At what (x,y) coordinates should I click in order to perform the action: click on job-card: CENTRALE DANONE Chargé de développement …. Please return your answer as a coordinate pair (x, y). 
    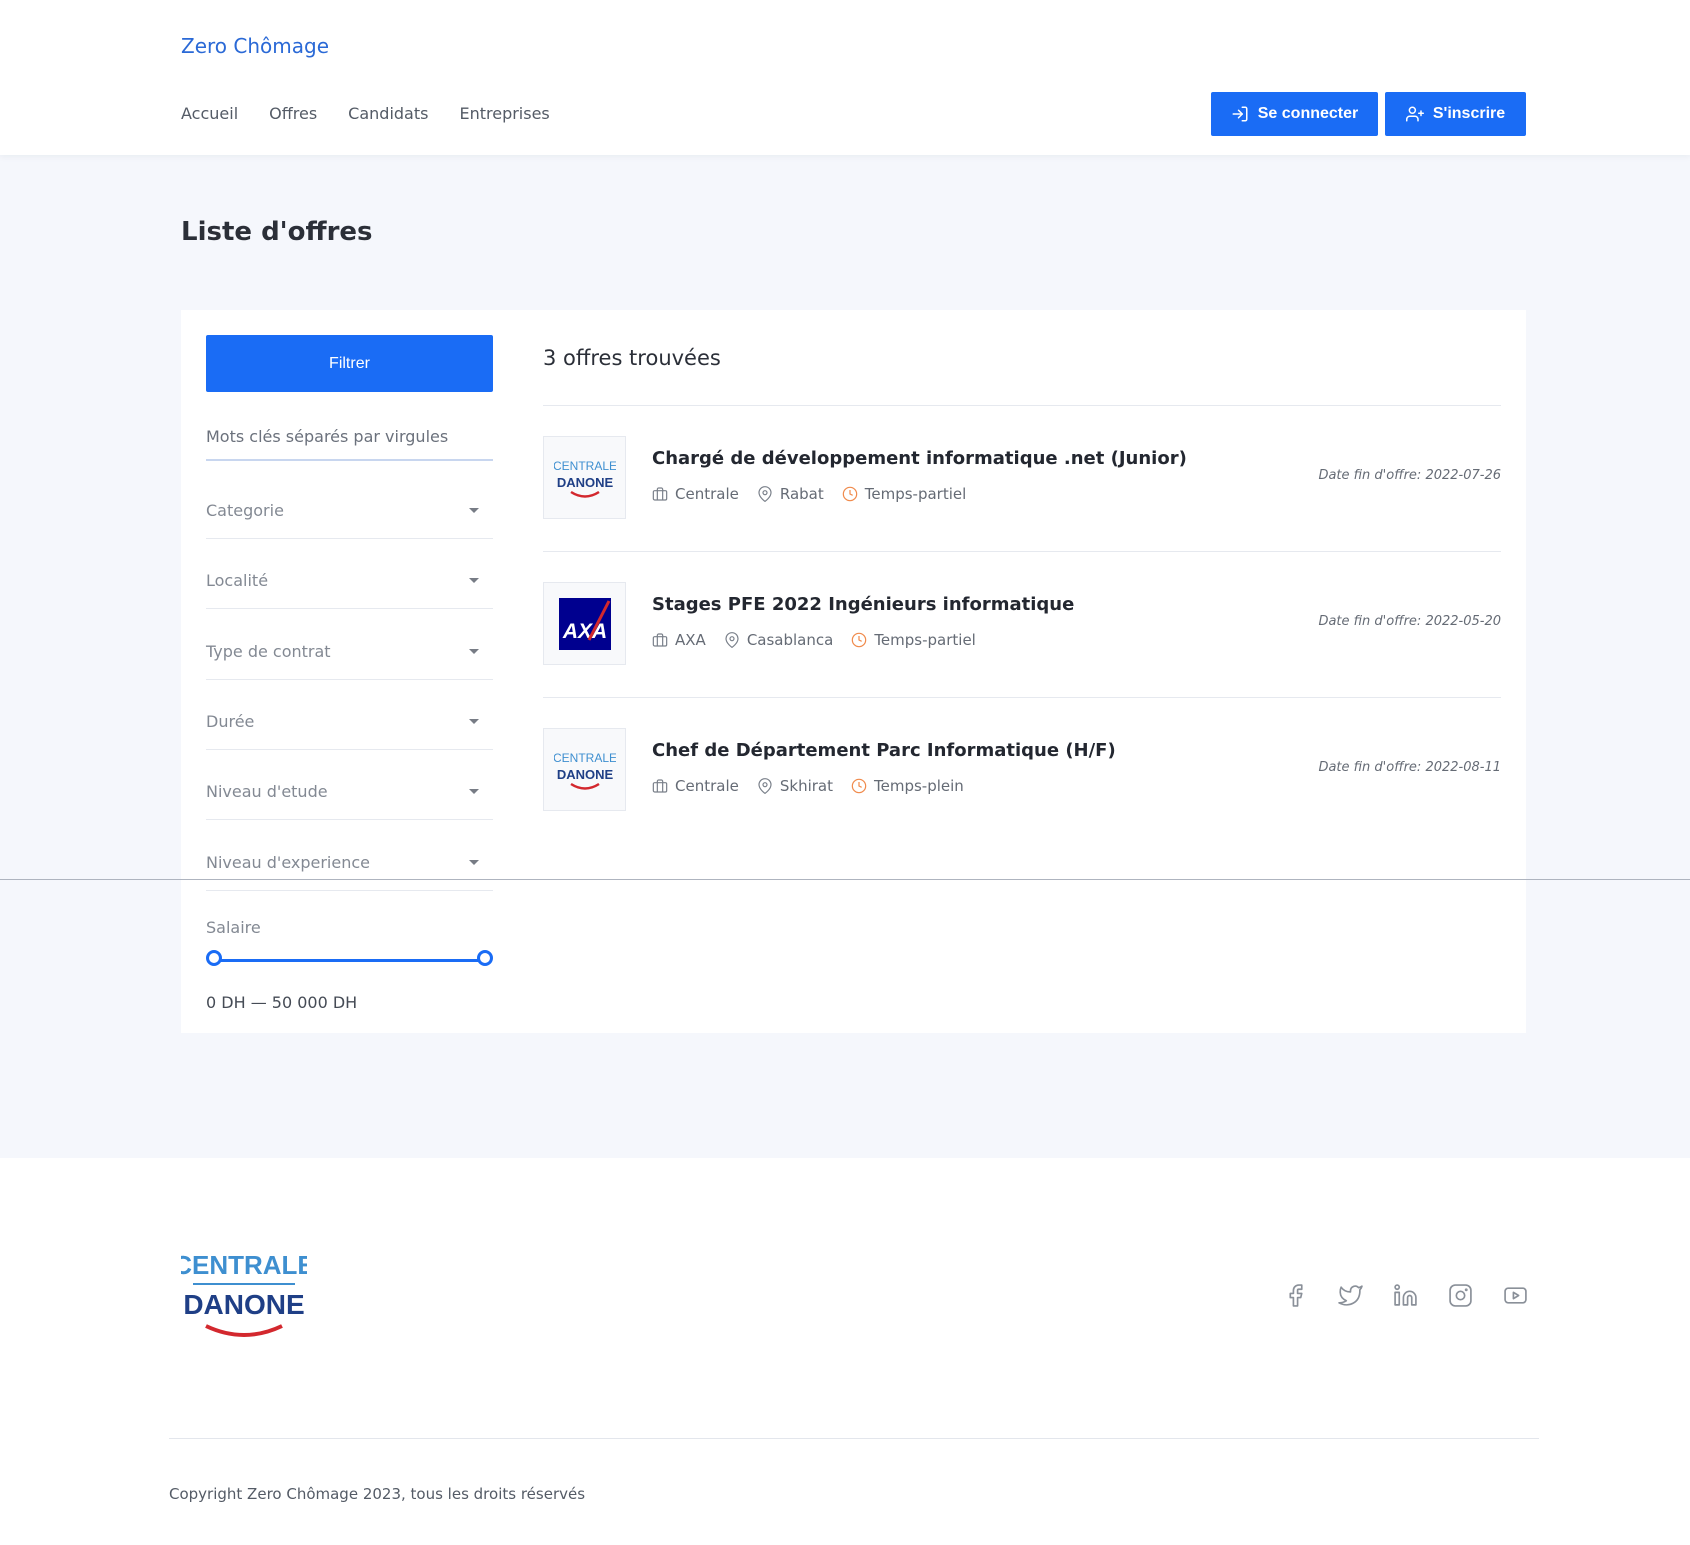
    Looking at the image, I should click on (1022, 478).